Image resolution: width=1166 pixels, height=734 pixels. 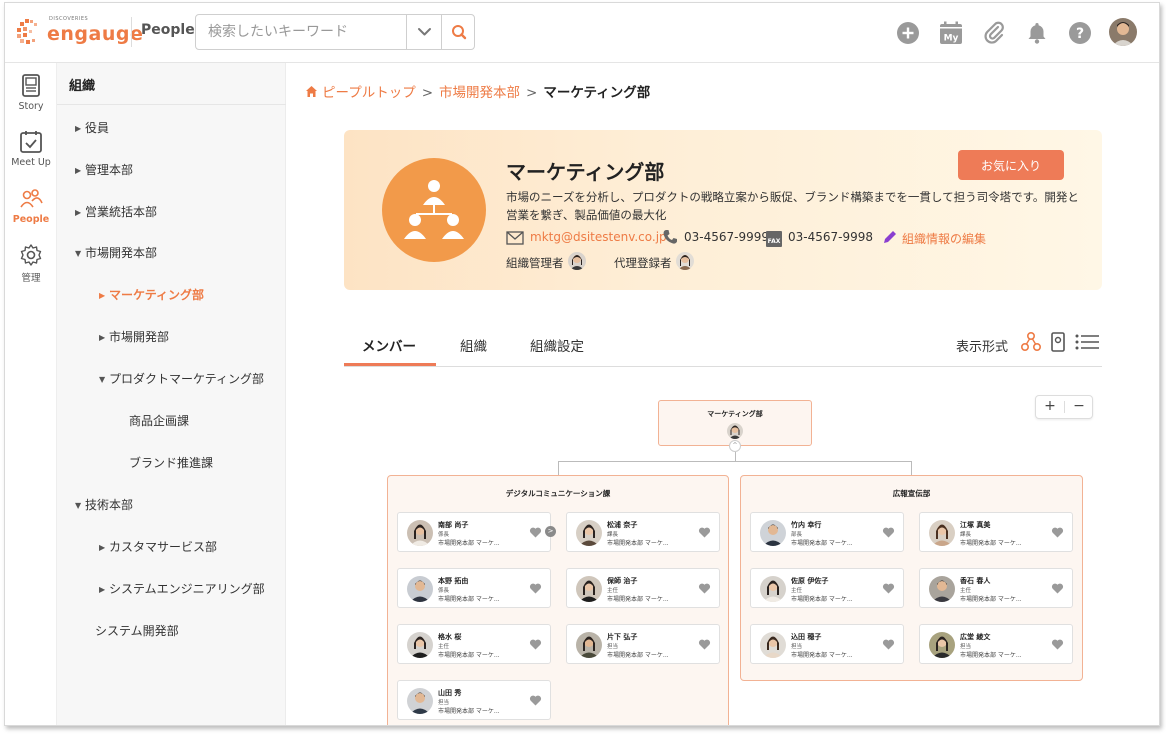 I want to click on paperclip-icon, so click(x=994, y=33).